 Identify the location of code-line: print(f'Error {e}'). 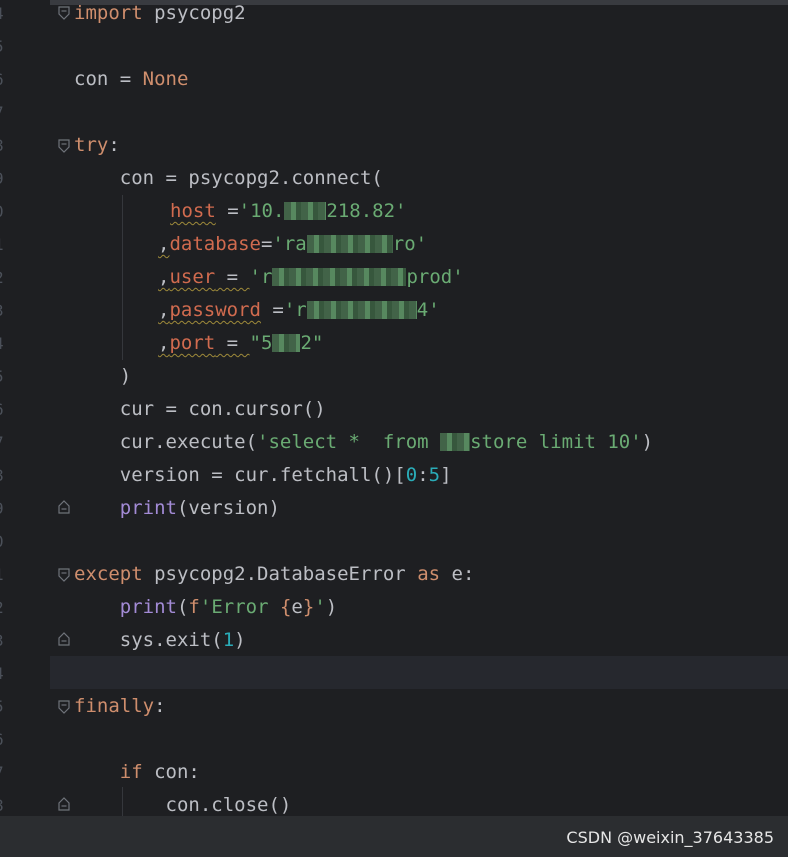
(205, 607).